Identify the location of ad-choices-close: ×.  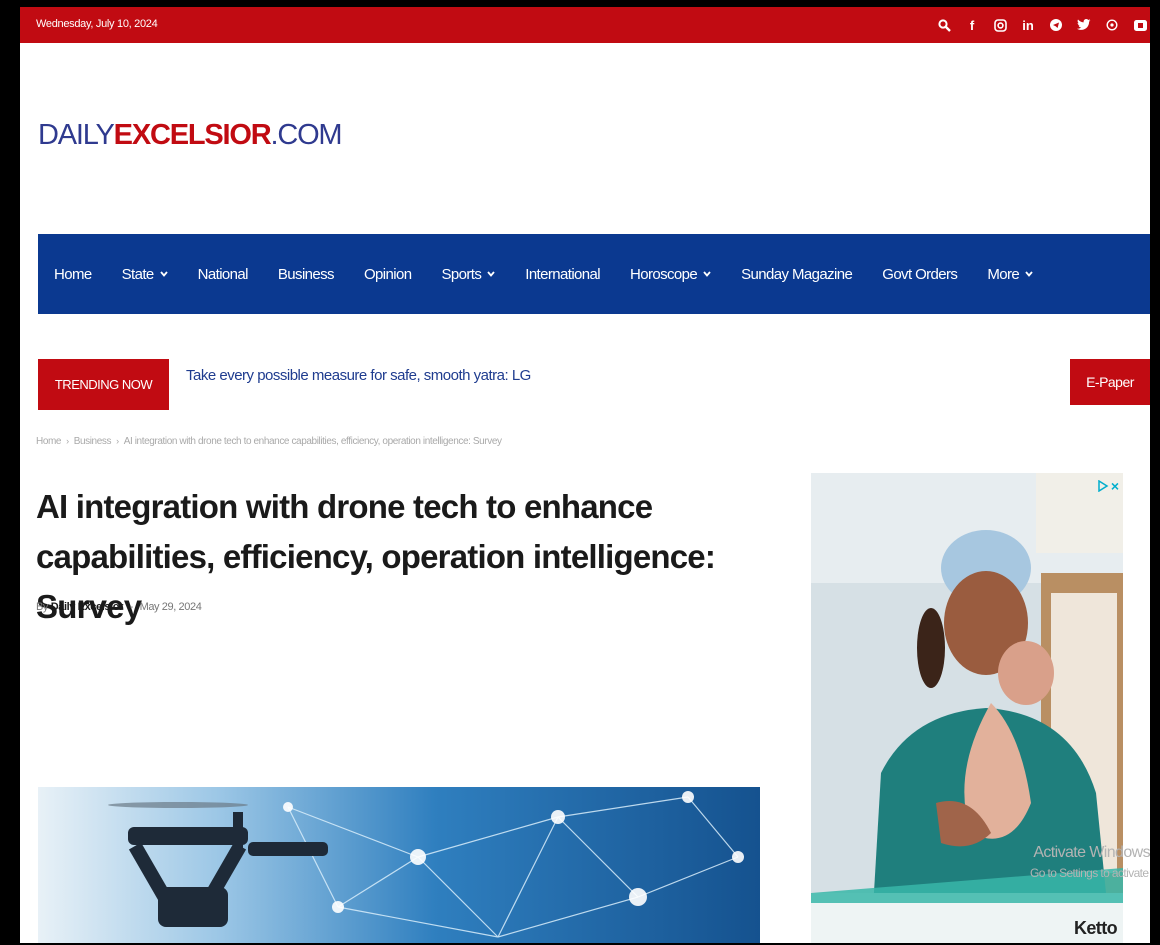
(1104, 486).